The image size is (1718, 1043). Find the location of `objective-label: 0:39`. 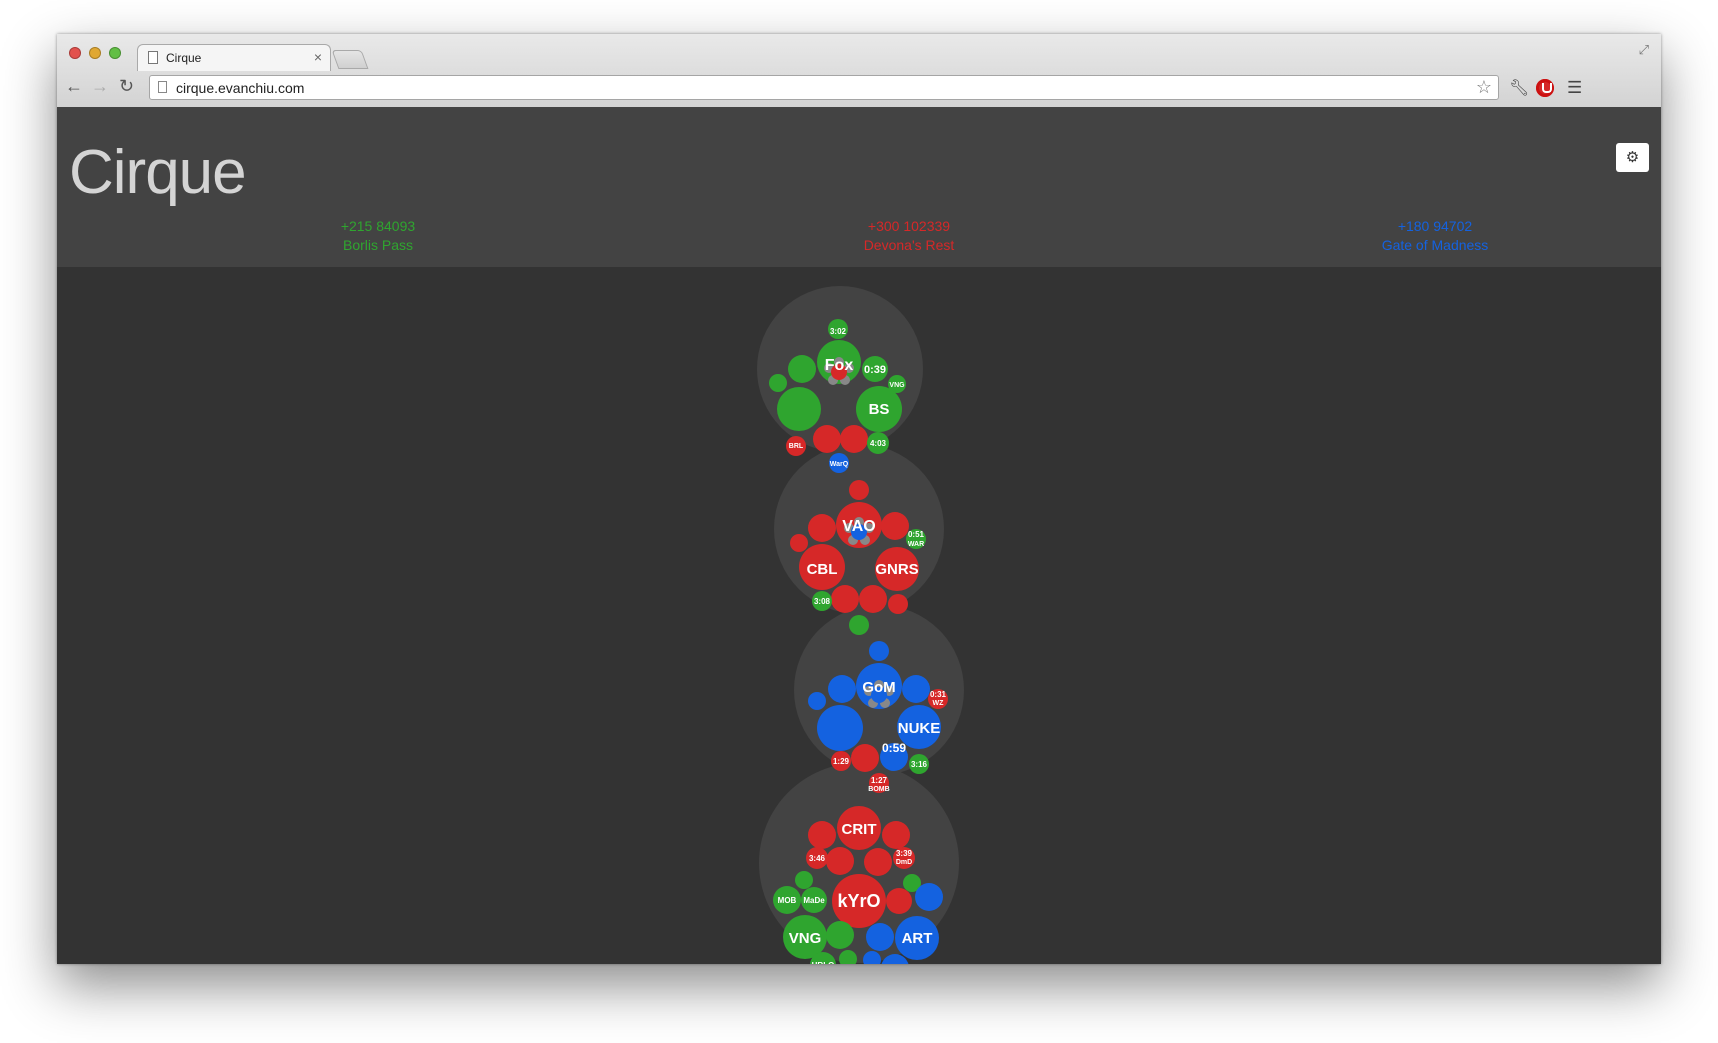

objective-label: 0:39 is located at coordinates (875, 370).